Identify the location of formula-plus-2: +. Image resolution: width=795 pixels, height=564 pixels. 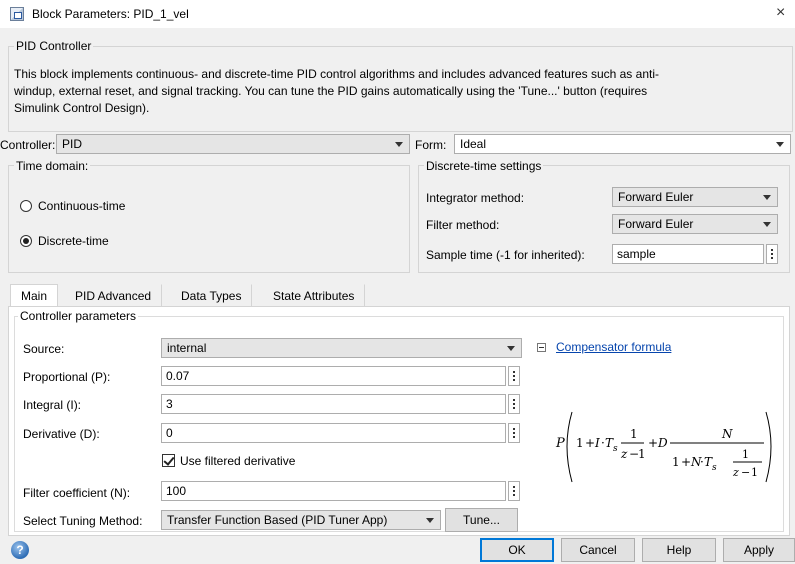
(653, 443).